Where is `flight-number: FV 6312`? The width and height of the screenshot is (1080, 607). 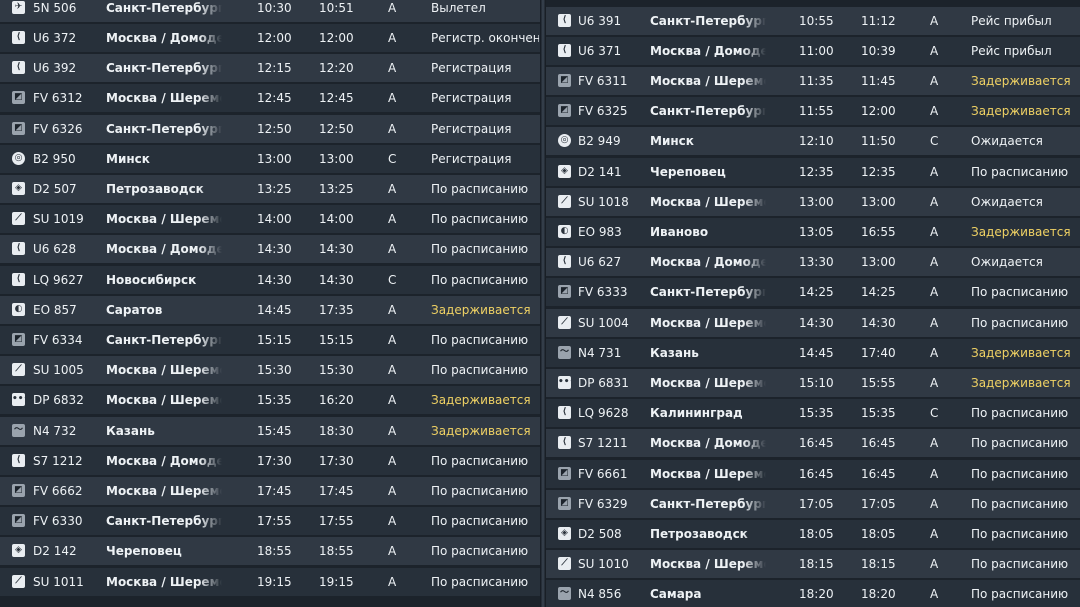
flight-number: FV 6312 is located at coordinates (58, 98).